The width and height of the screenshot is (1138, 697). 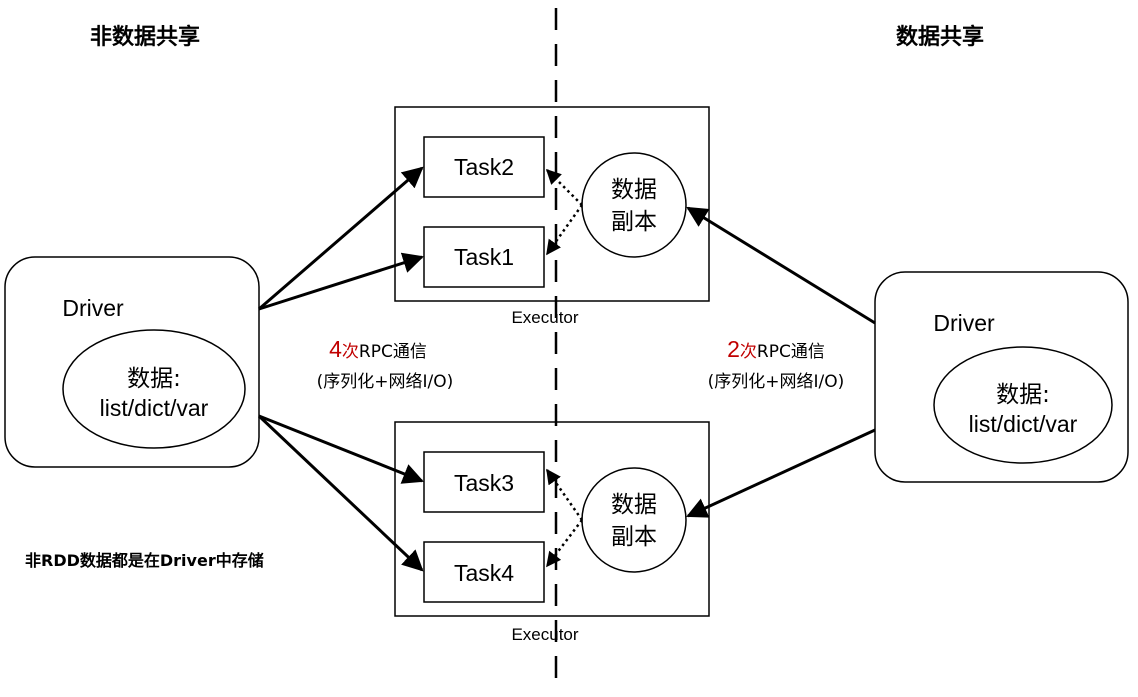 What do you see at coordinates (484, 257) in the screenshot?
I see `task1-label: Task1` at bounding box center [484, 257].